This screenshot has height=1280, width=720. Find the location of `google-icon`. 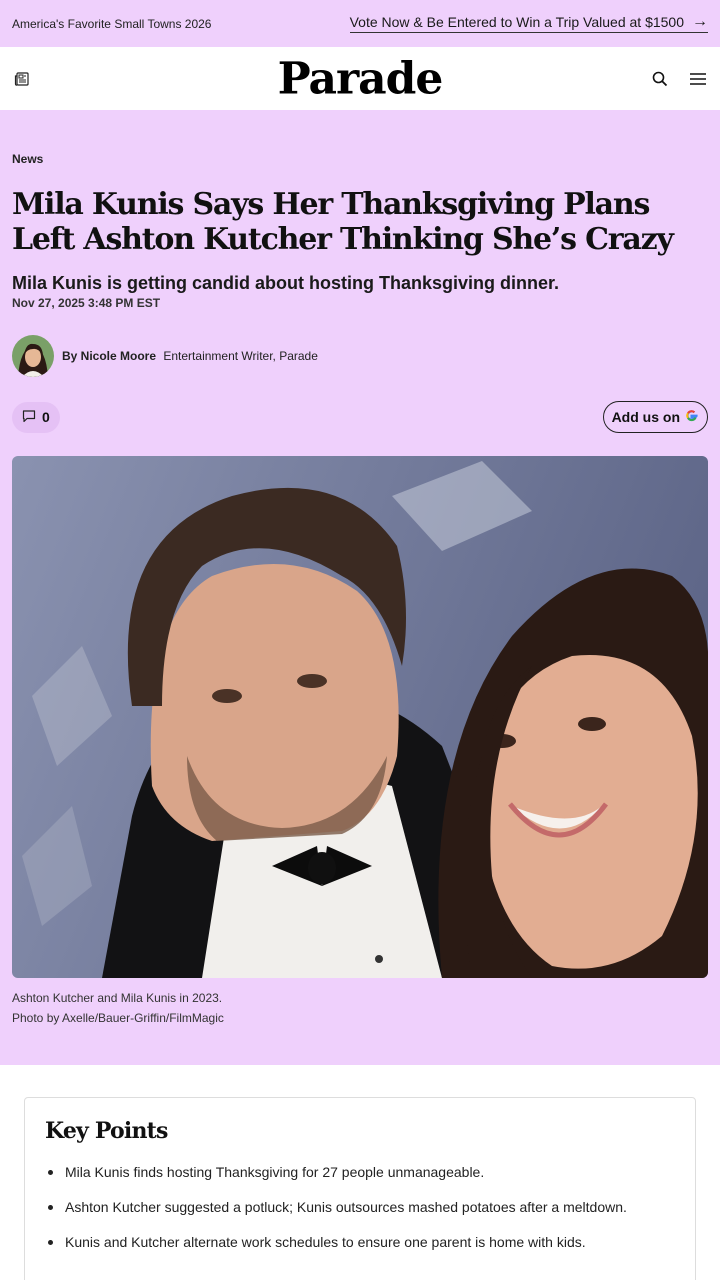

google-icon is located at coordinates (691, 417).